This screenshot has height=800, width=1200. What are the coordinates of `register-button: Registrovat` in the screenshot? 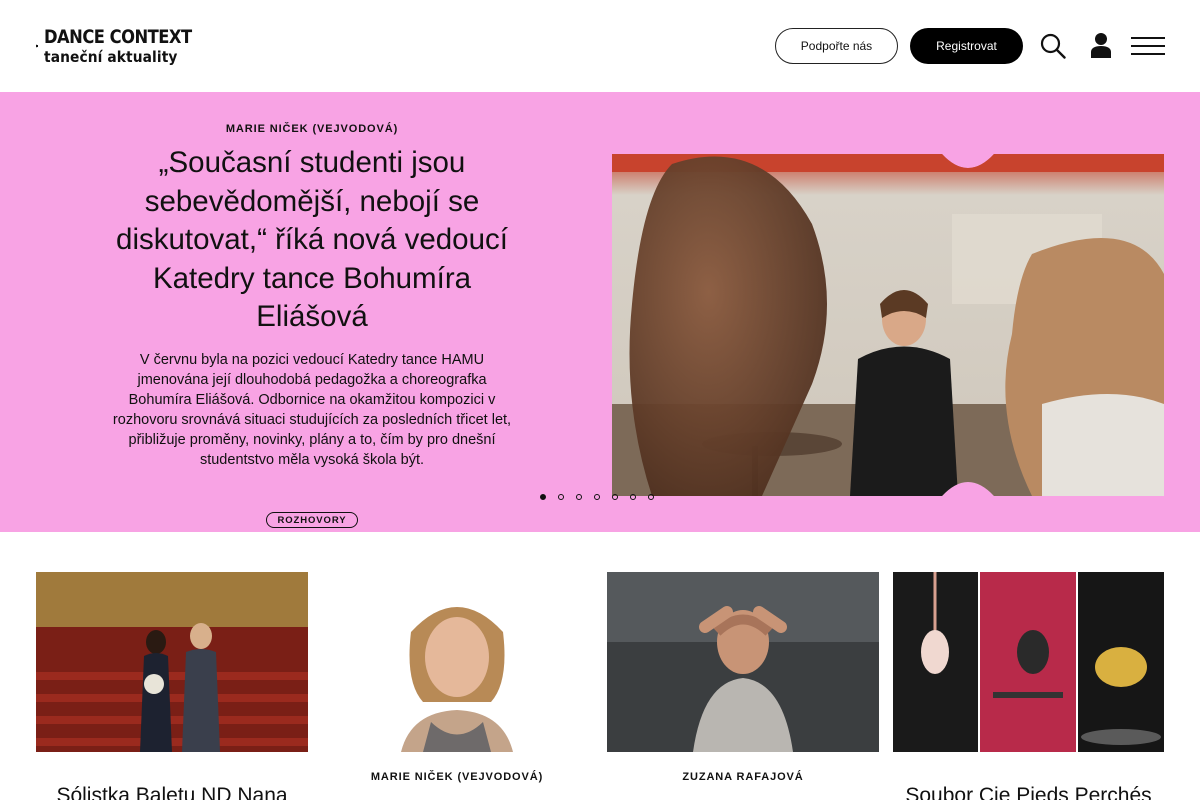 It's located at (966, 46).